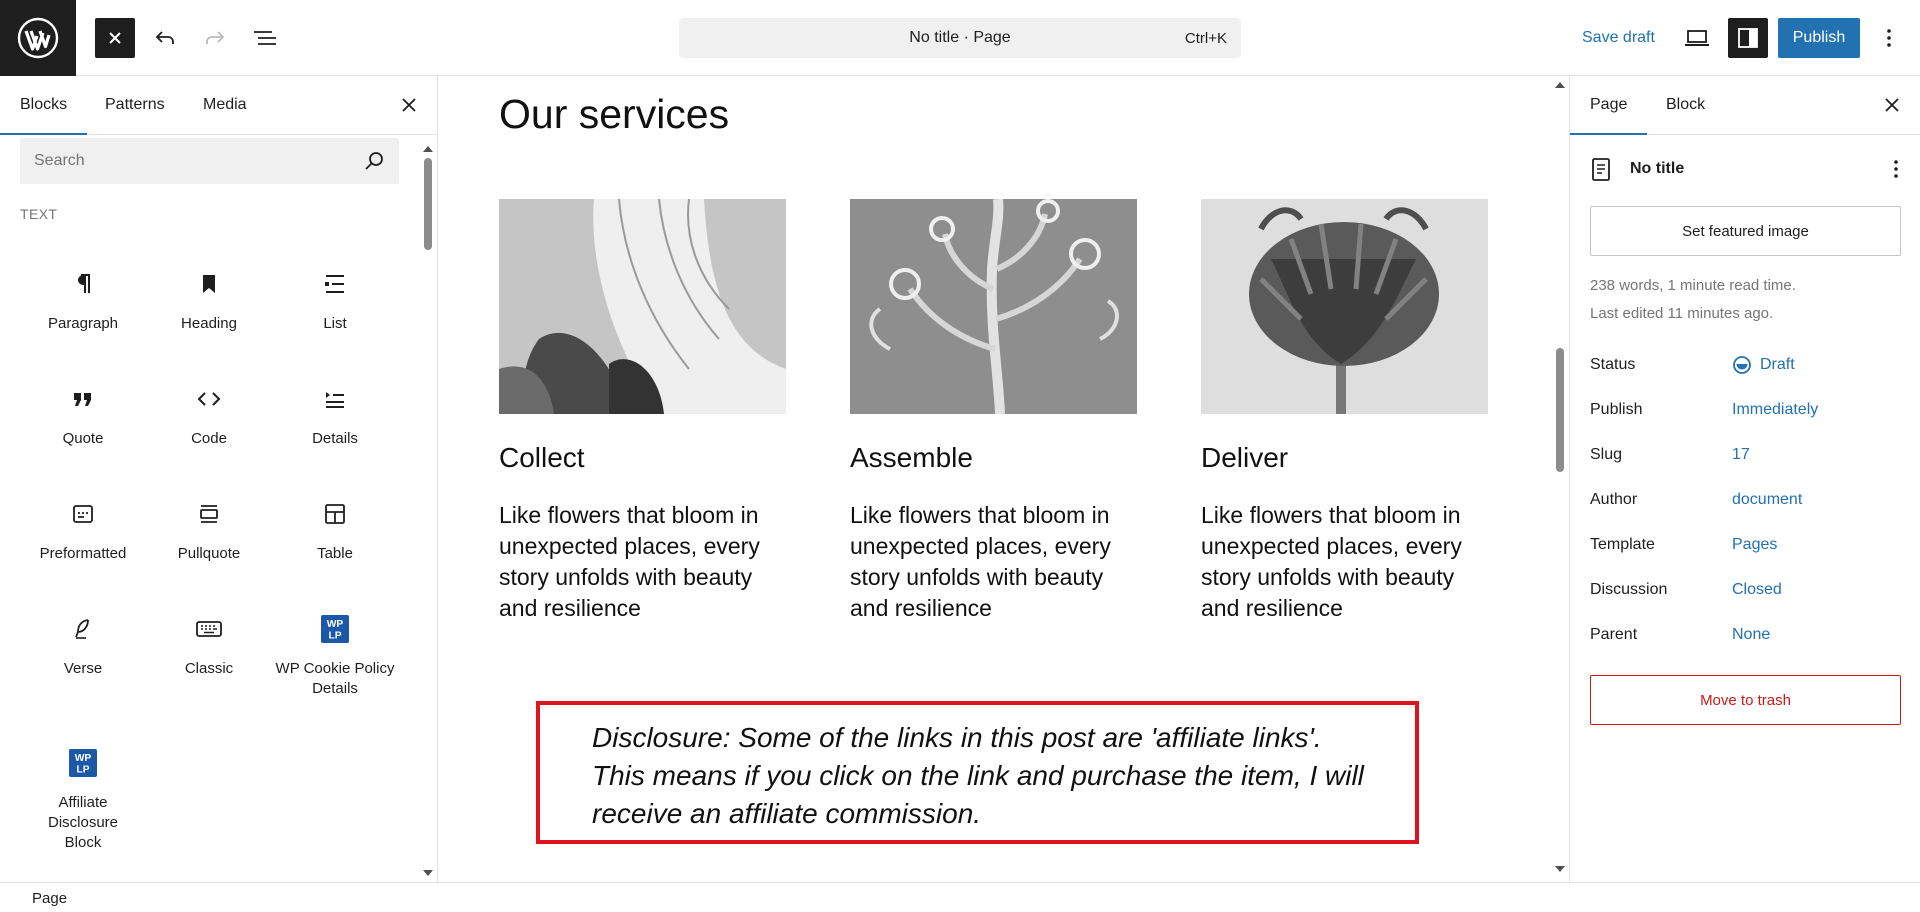 This screenshot has height=912, width=1920. I want to click on property-parent: Parent None, so click(1745, 638).